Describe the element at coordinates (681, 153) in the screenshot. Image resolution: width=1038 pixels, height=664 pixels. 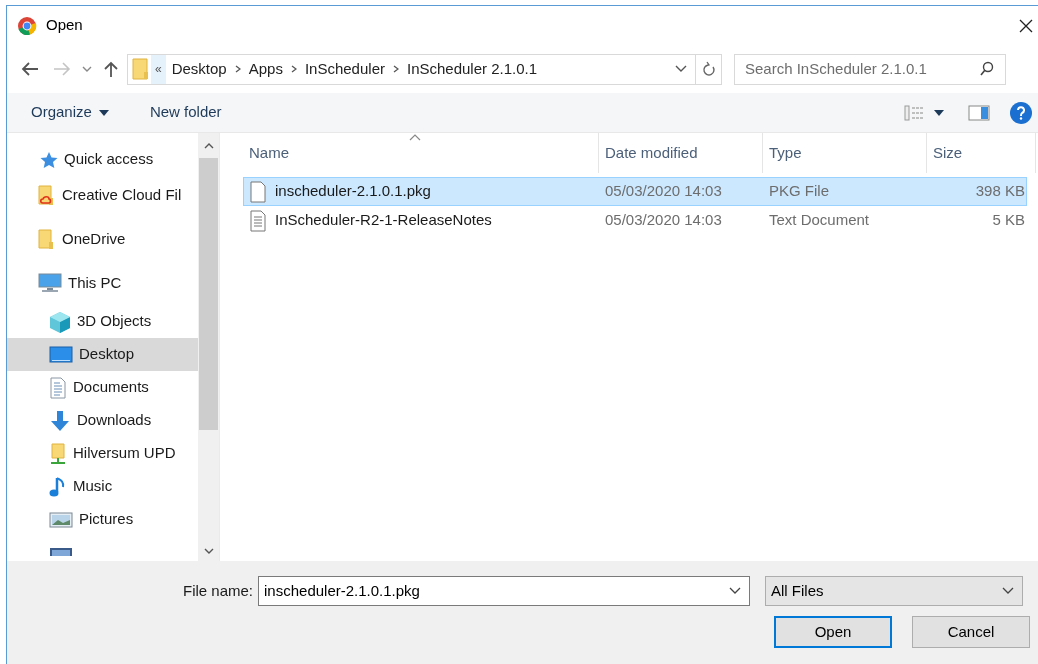
I see `column-header: Date modified` at that location.